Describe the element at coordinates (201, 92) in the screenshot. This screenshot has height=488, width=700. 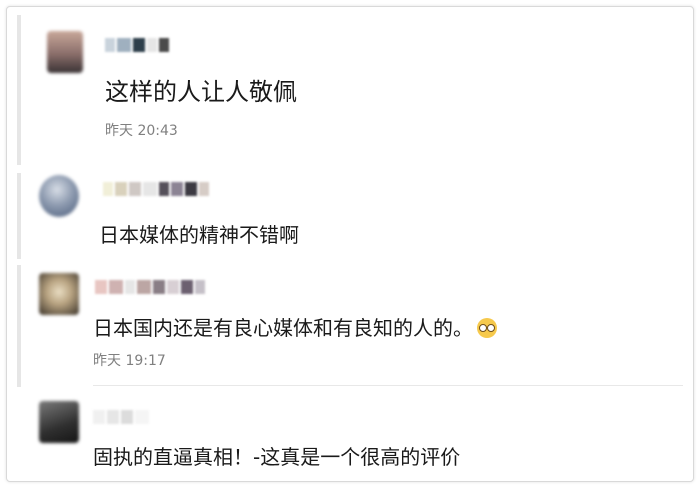
I see `comment-text: 这样的人让人敬佩` at that location.